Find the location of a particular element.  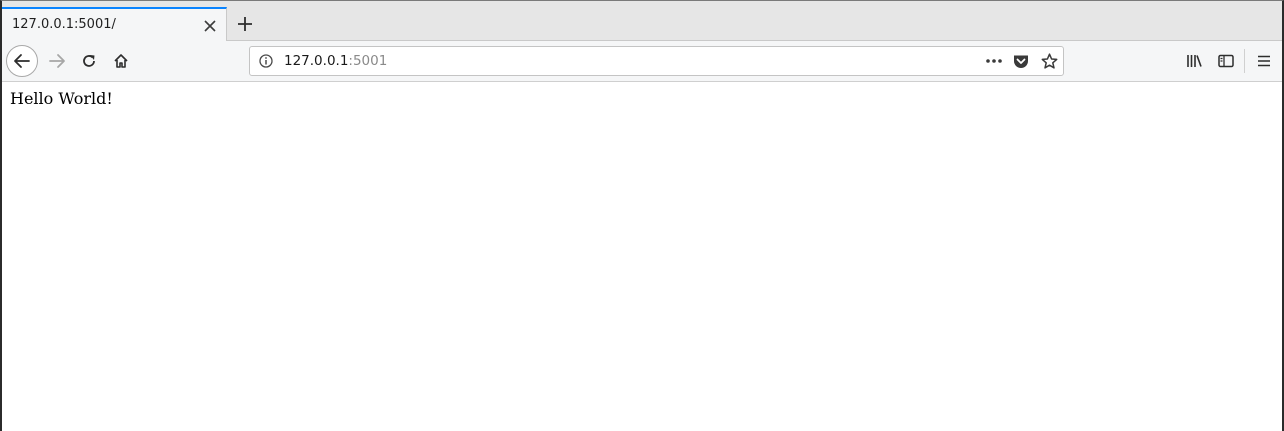

page-body-text: Hello World! is located at coordinates (61, 98).